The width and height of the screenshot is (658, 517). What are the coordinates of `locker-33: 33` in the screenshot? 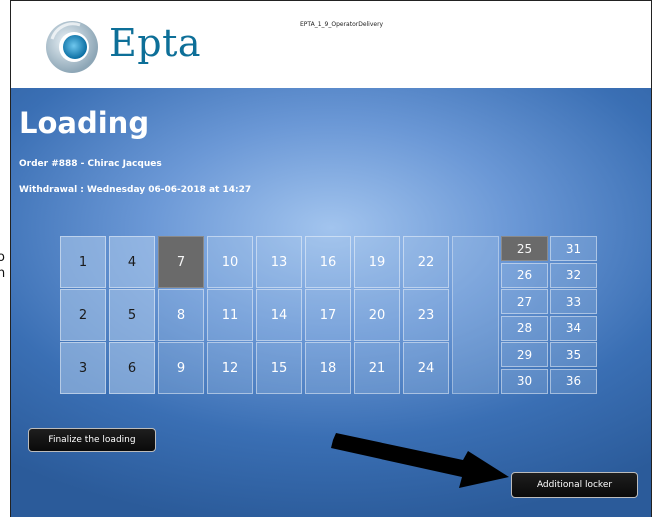 It's located at (573, 301).